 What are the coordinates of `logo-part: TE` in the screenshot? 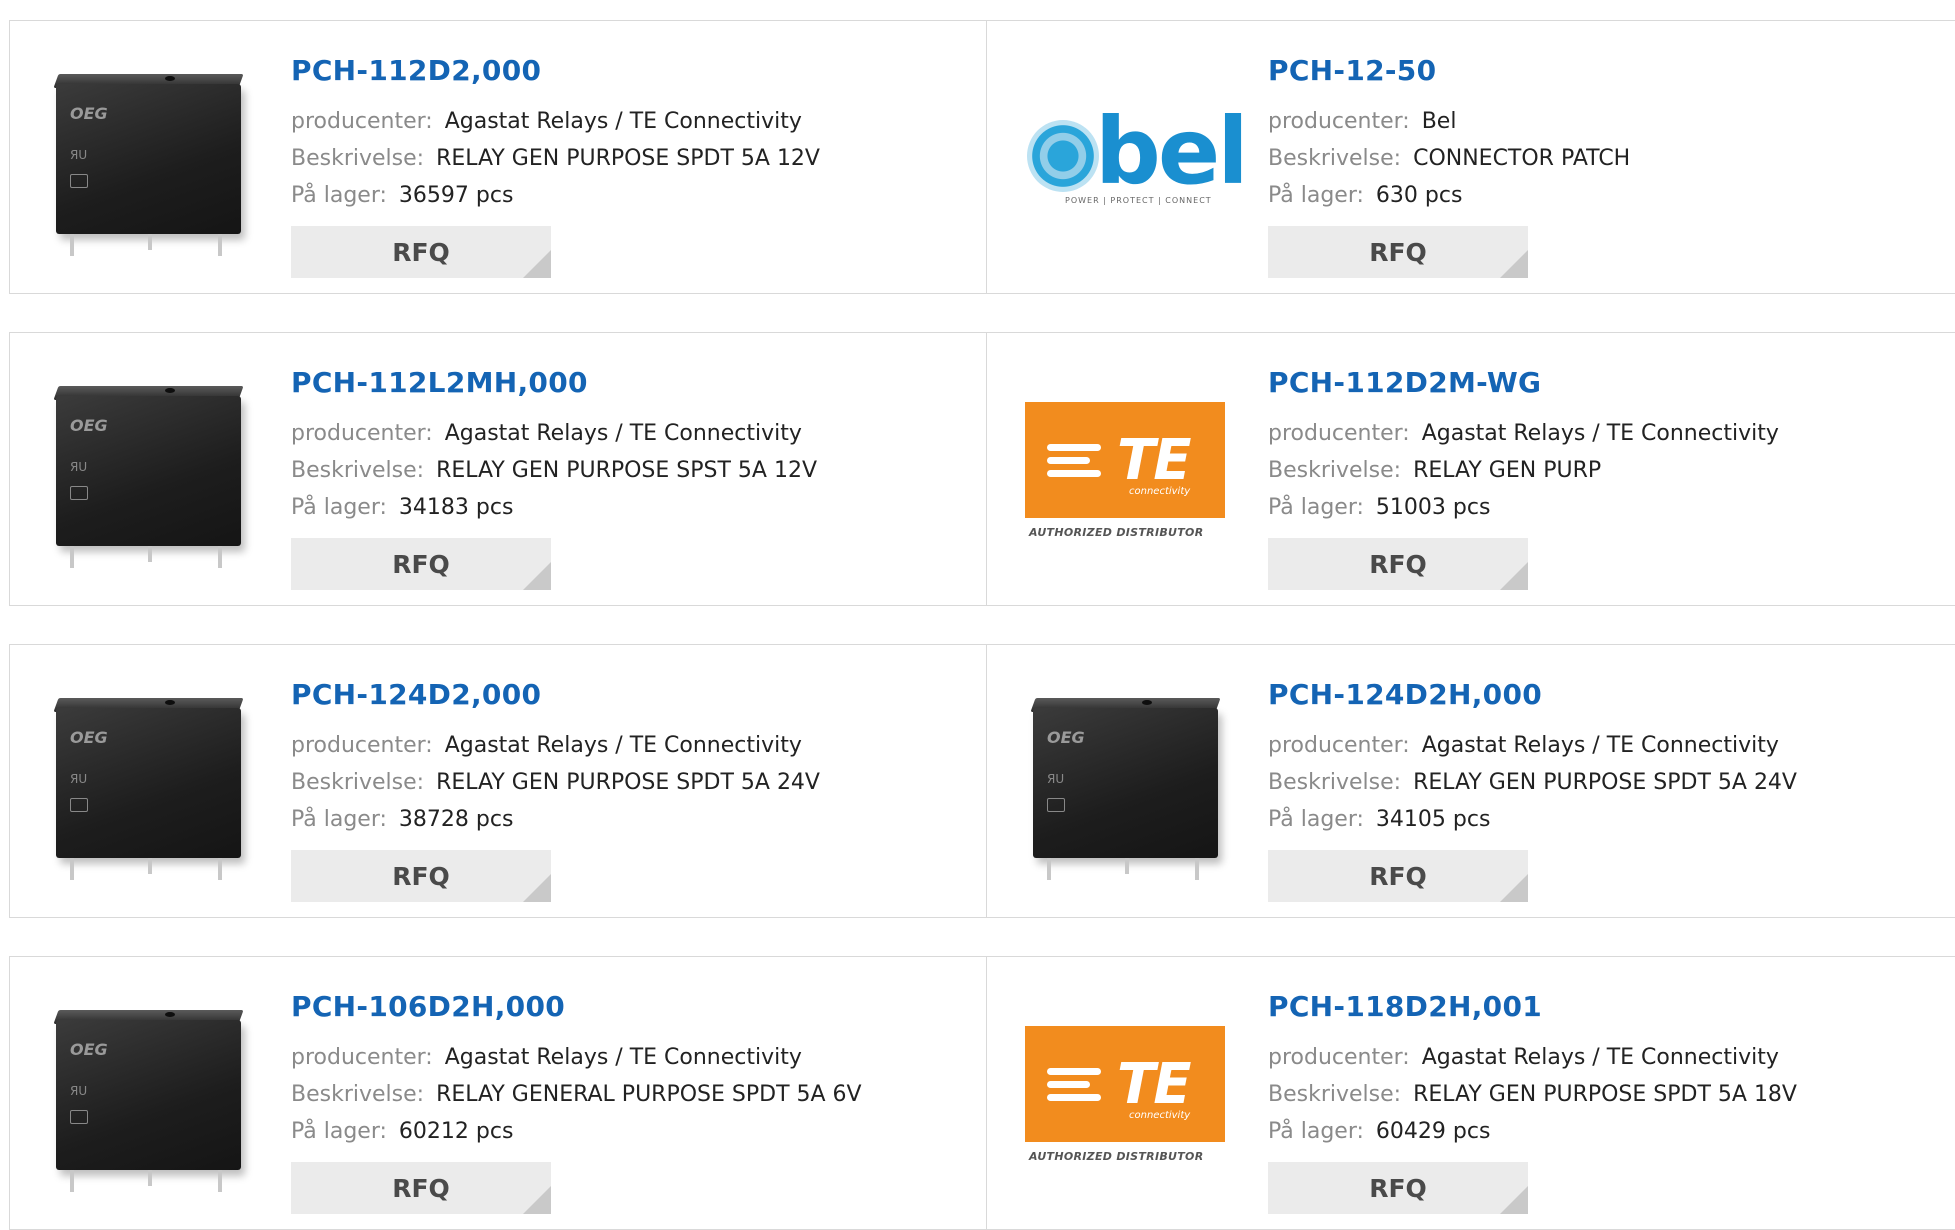 It's located at (1154, 460).